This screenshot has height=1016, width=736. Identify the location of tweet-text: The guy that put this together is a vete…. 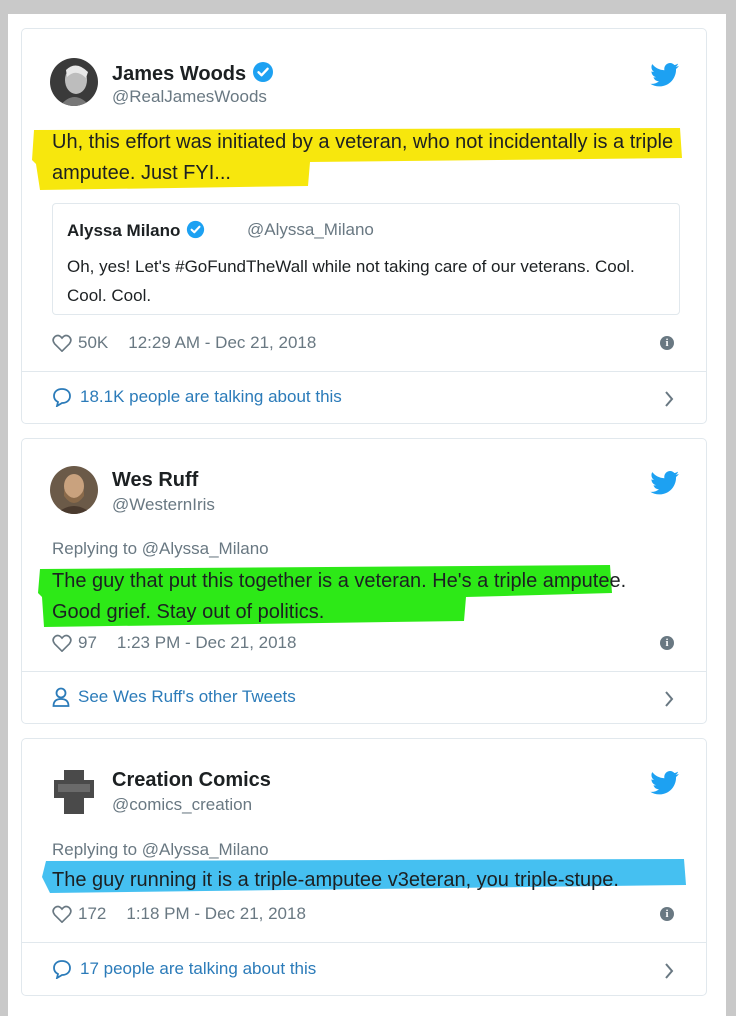
(339, 596).